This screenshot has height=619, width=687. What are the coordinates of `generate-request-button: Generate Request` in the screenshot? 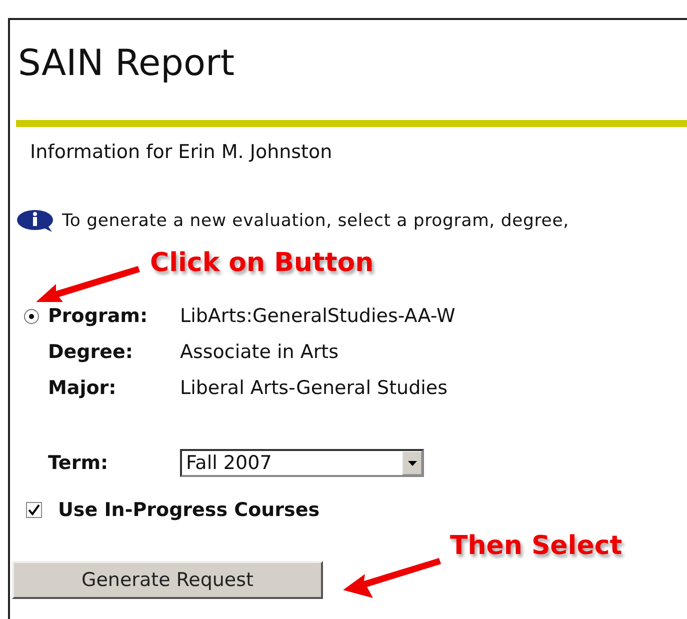 It's located at (167, 580).